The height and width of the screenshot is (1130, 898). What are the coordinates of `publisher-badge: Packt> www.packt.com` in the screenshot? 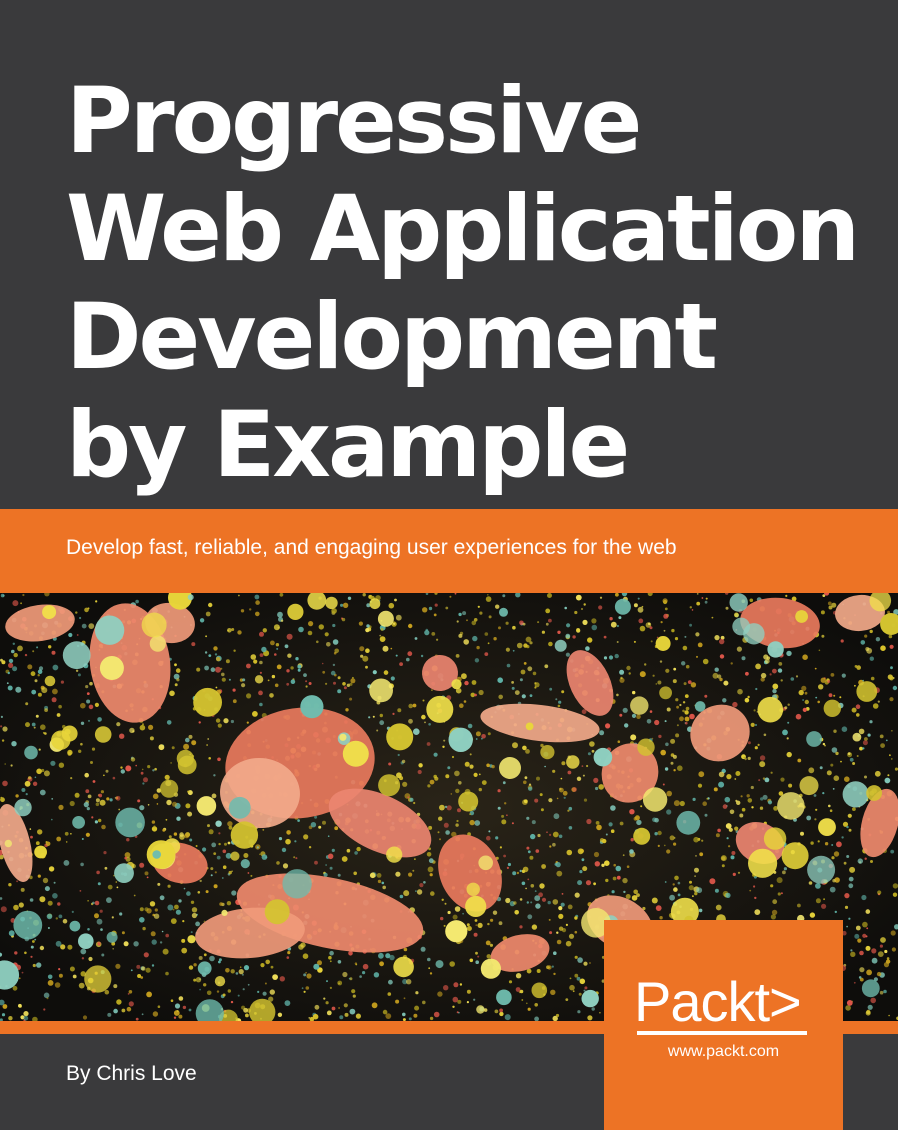 It's located at (723, 1025).